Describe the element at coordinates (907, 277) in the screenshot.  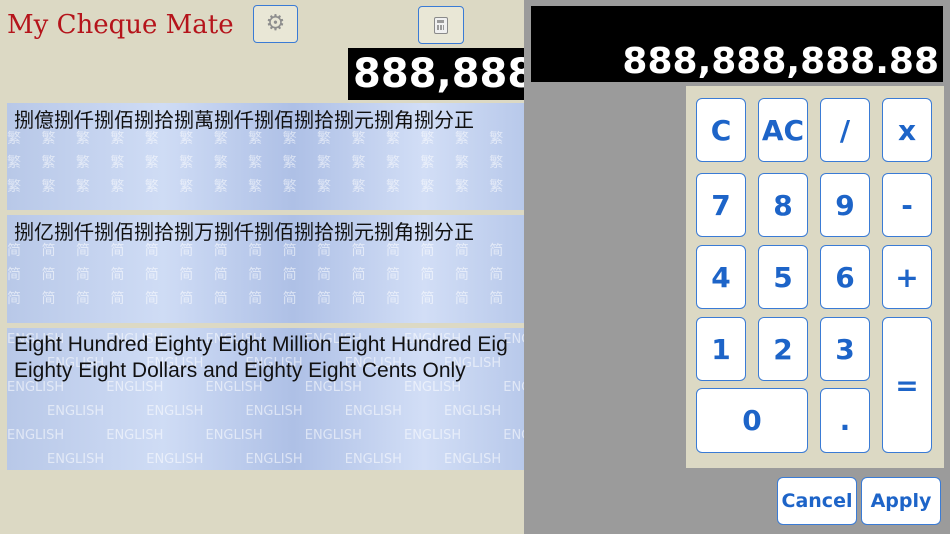
I see `plus-key: +` at that location.